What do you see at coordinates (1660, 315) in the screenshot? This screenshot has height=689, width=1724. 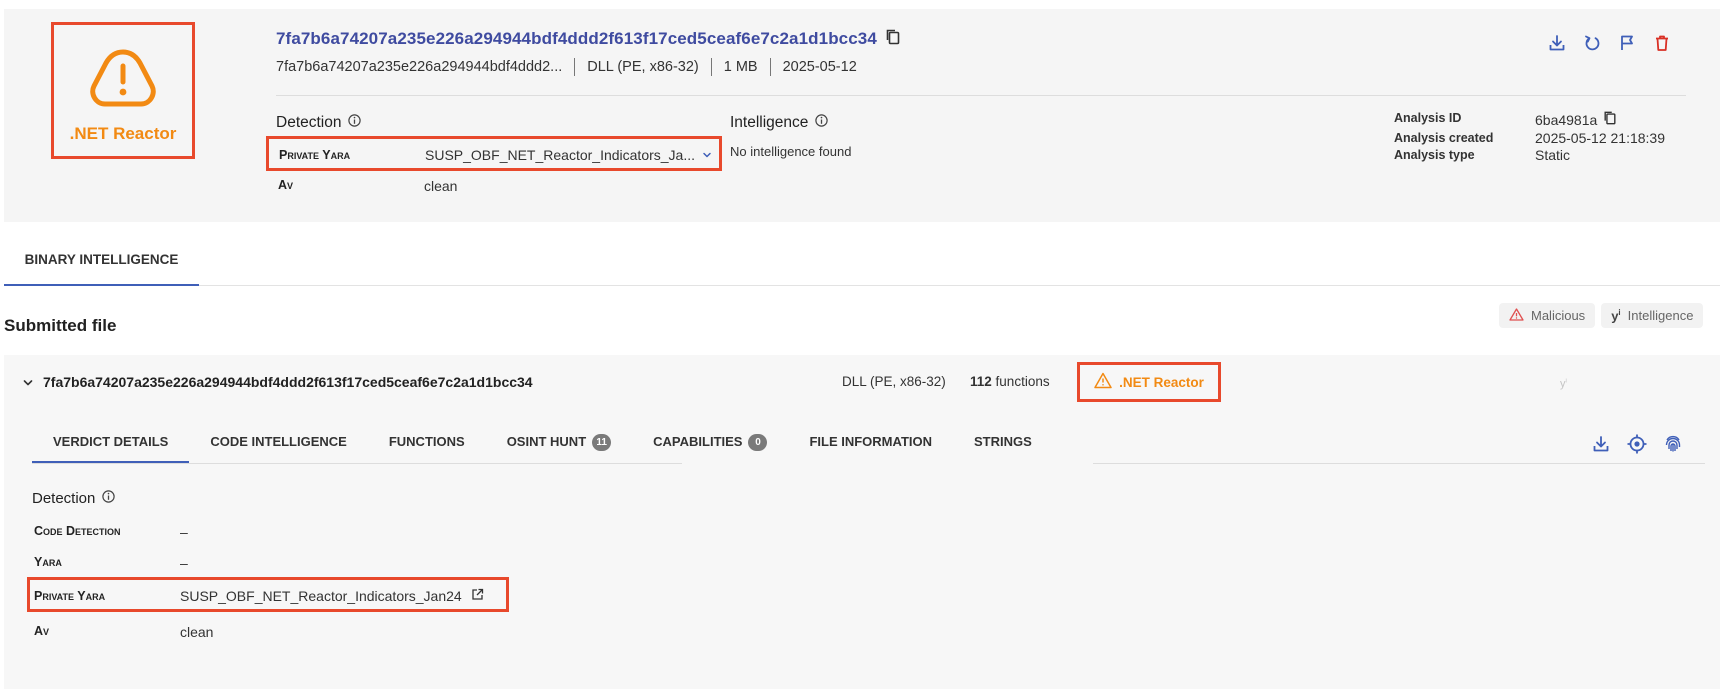 I see `badge-label: Intelligence` at bounding box center [1660, 315].